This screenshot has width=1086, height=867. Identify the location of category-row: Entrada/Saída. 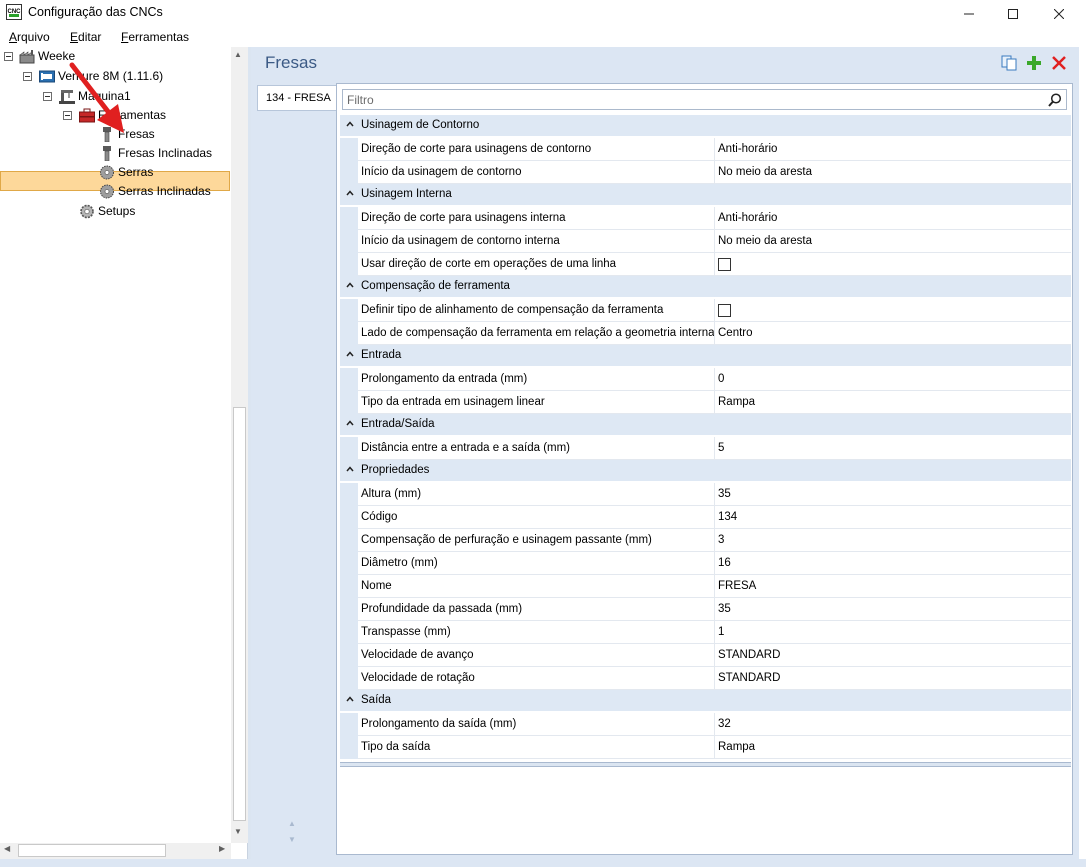
(705, 425).